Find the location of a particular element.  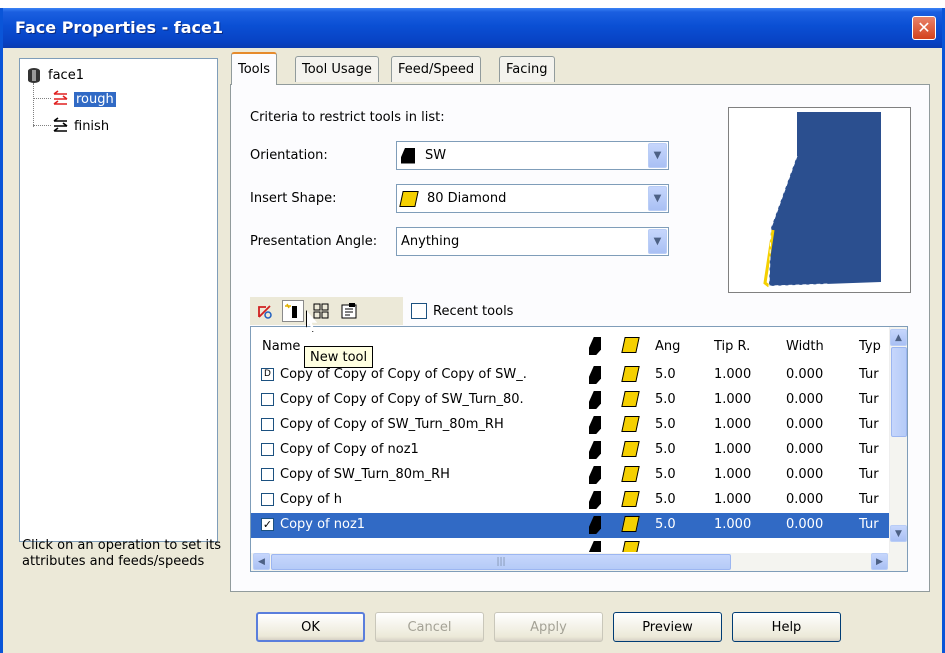

cylinder-part-icon is located at coordinates (34, 75).